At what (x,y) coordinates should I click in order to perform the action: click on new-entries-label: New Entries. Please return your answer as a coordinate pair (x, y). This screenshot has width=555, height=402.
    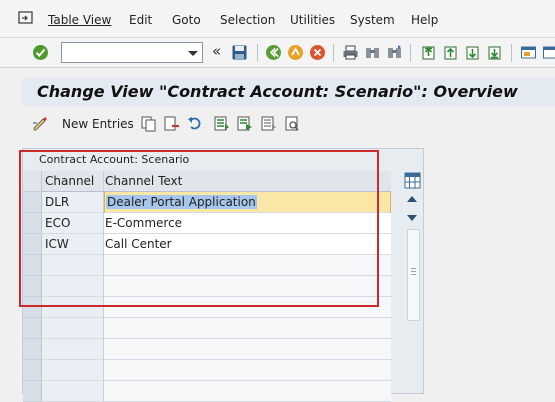
    Looking at the image, I should click on (98, 124).